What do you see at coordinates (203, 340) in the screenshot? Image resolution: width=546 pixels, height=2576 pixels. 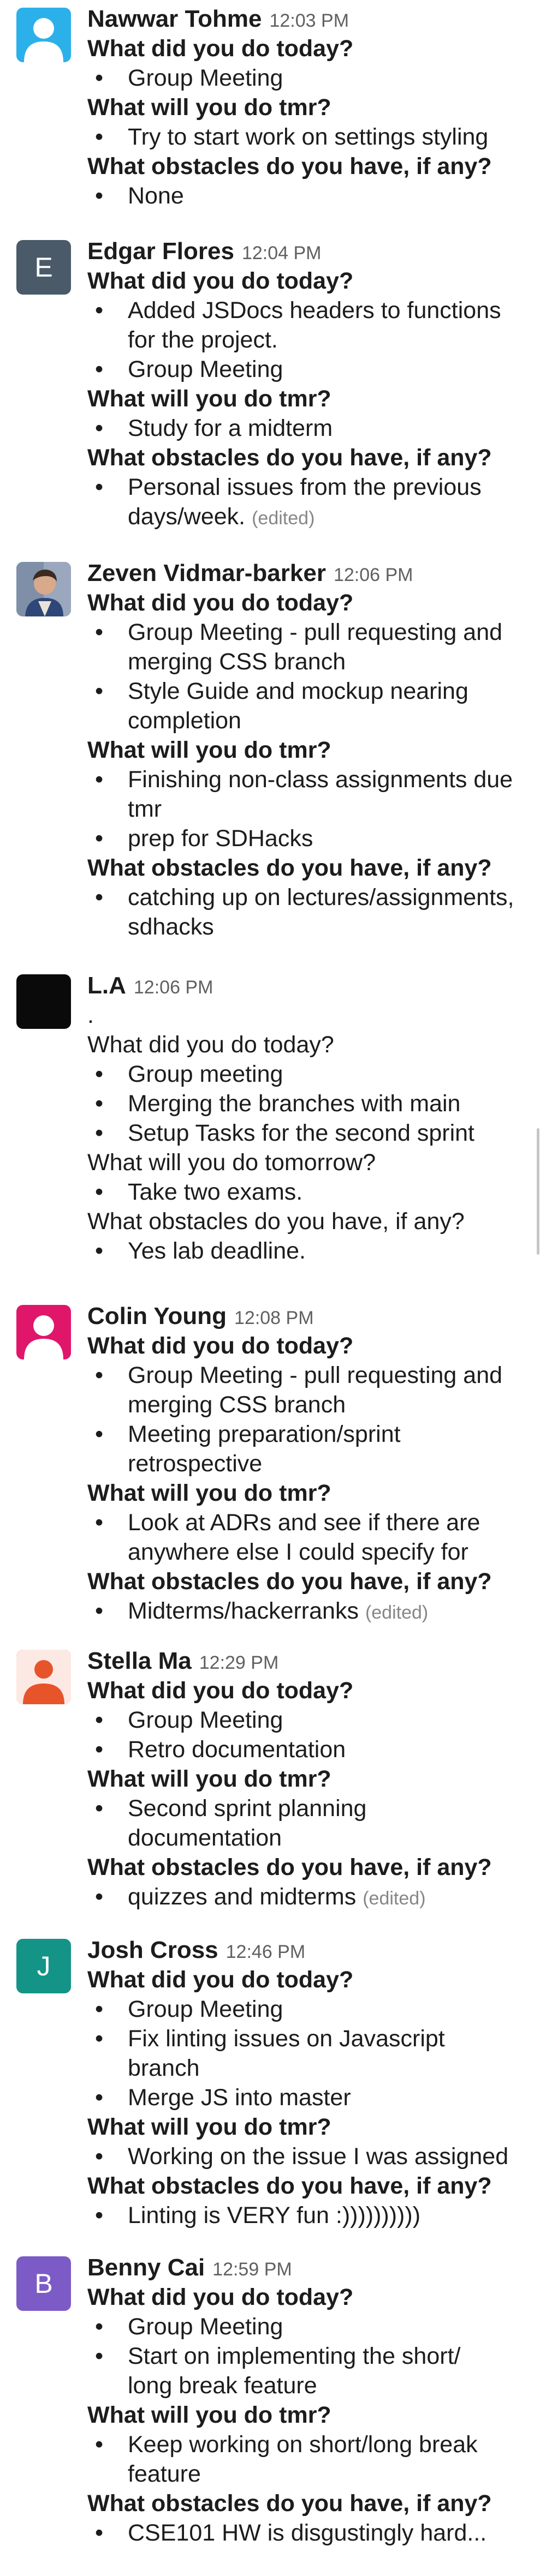 I see `line-text: for the project.` at bounding box center [203, 340].